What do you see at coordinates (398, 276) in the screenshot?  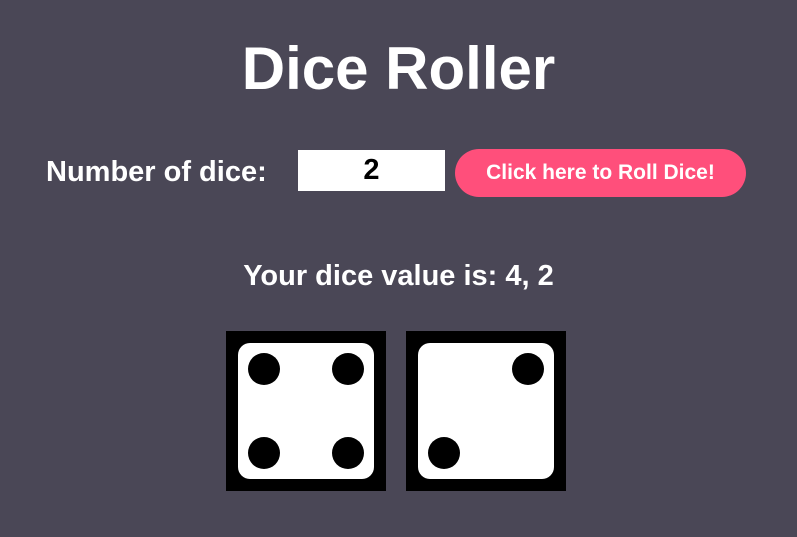 I see `dice-result-text: Your dice value is: 4, 2` at bounding box center [398, 276].